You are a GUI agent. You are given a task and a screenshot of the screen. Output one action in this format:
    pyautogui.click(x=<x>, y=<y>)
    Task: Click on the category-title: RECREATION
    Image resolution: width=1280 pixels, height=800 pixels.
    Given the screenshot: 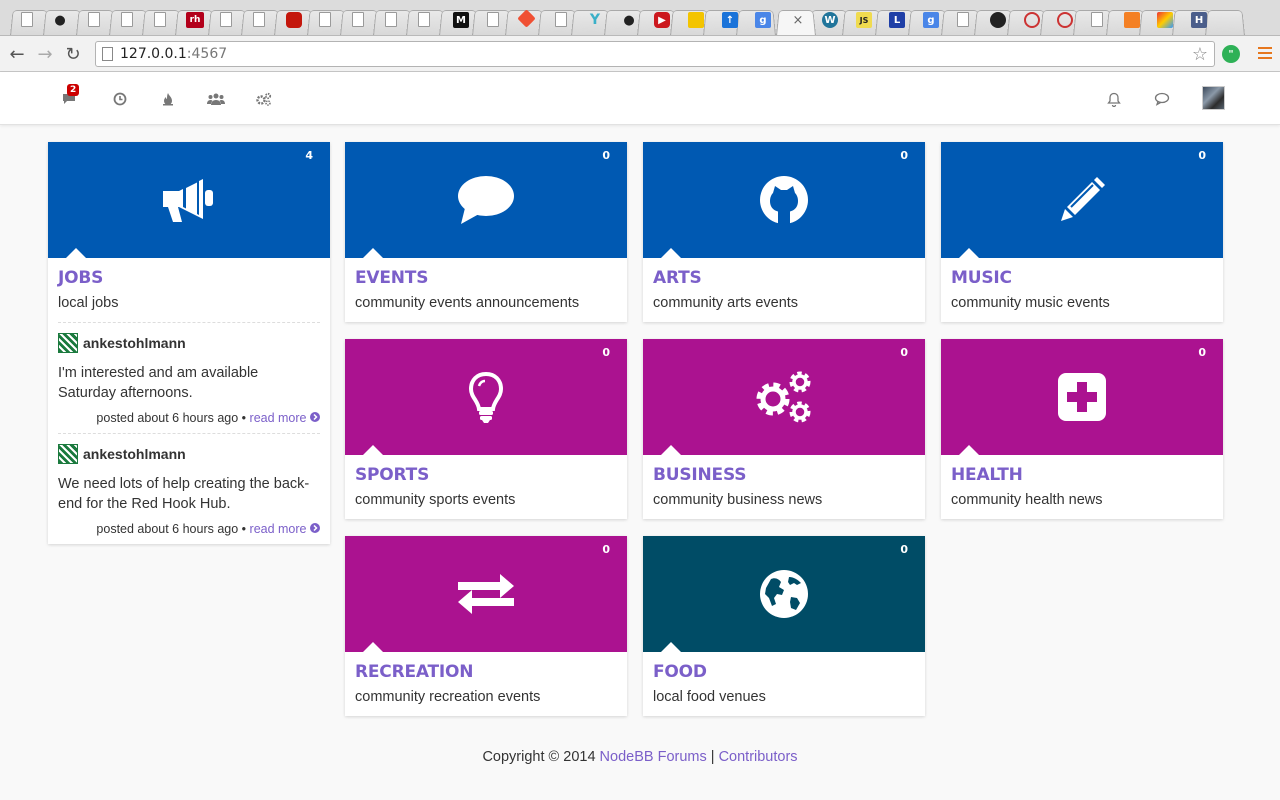 What is the action you would take?
    pyautogui.click(x=486, y=672)
    